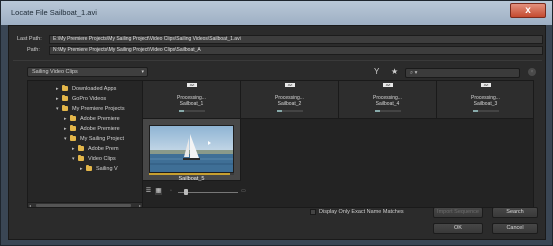 The height and width of the screenshot is (246, 553). I want to click on path-label: Path:, so click(33, 50).